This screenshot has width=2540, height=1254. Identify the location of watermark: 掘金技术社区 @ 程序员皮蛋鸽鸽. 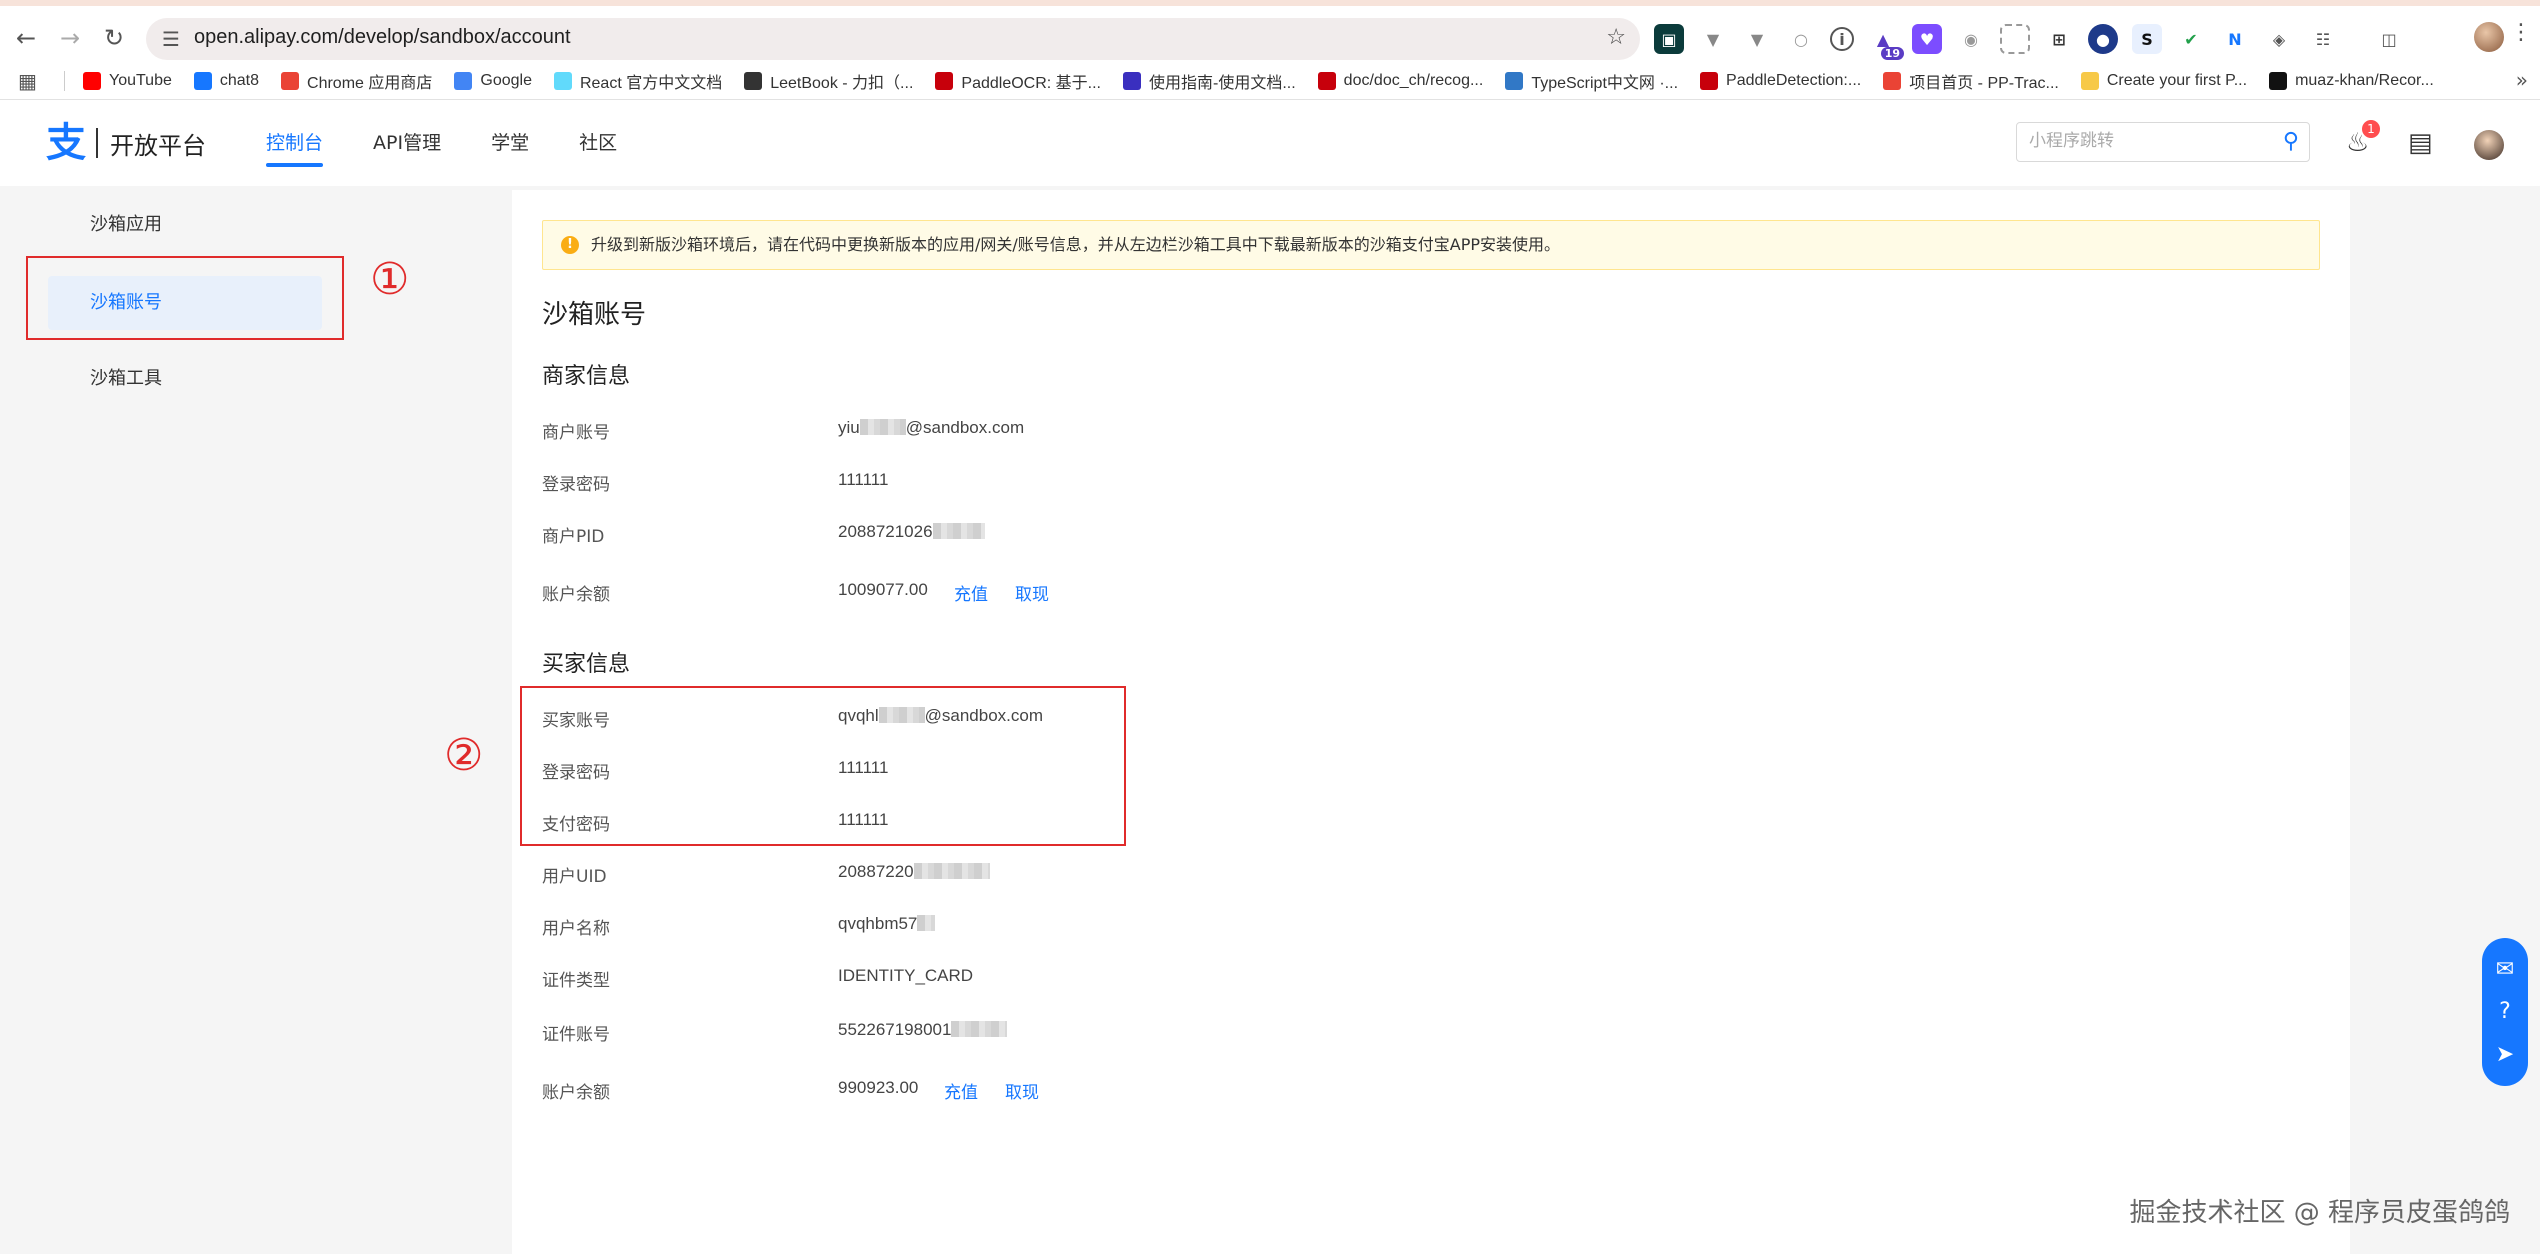
(2319, 1213).